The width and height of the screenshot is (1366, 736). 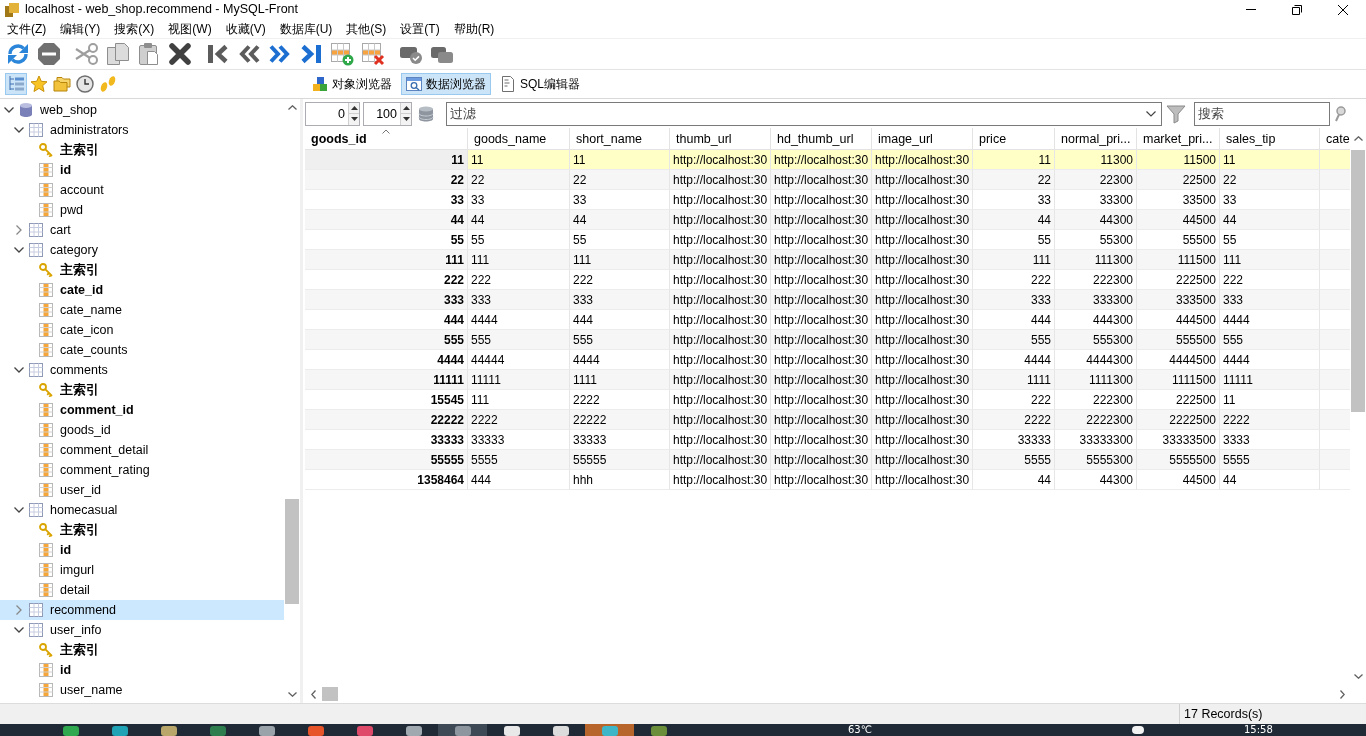 What do you see at coordinates (414, 84) in the screenshot?
I see `window-magnifier-icon` at bounding box center [414, 84].